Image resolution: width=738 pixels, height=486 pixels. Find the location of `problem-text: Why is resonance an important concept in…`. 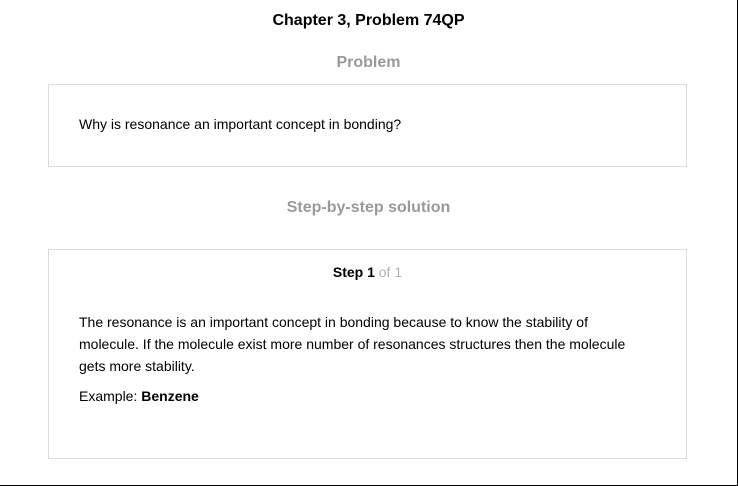

problem-text: Why is resonance an important concept in… is located at coordinates (240, 124).